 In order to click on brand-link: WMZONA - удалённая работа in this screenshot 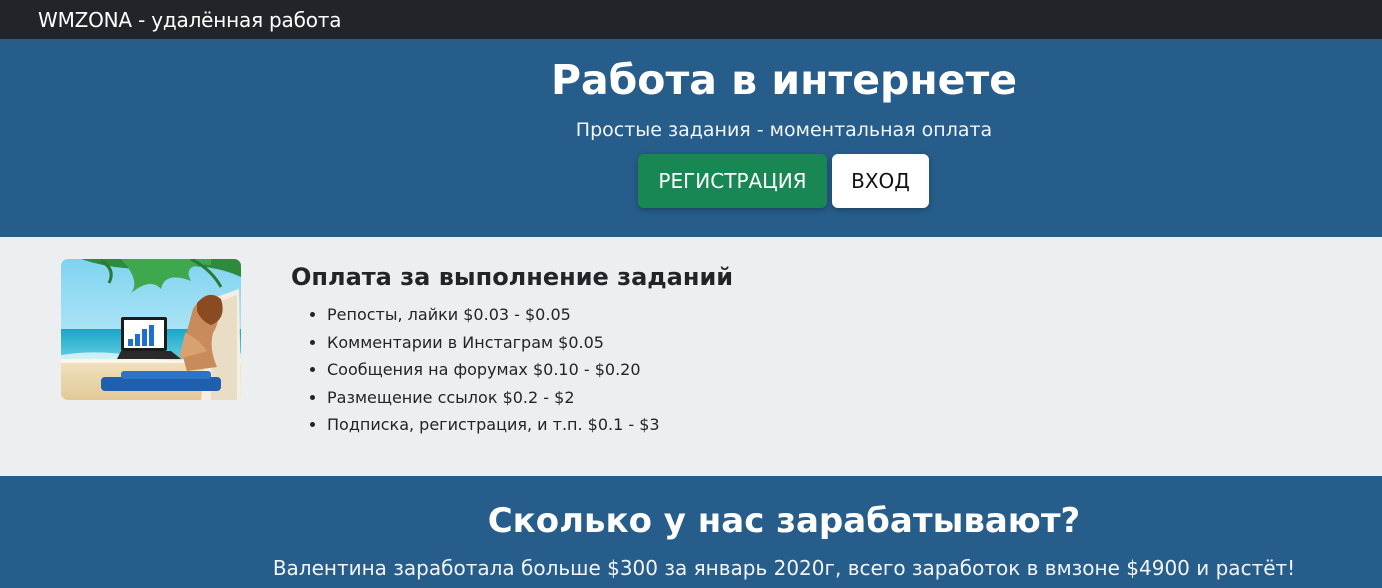, I will do `click(189, 20)`.